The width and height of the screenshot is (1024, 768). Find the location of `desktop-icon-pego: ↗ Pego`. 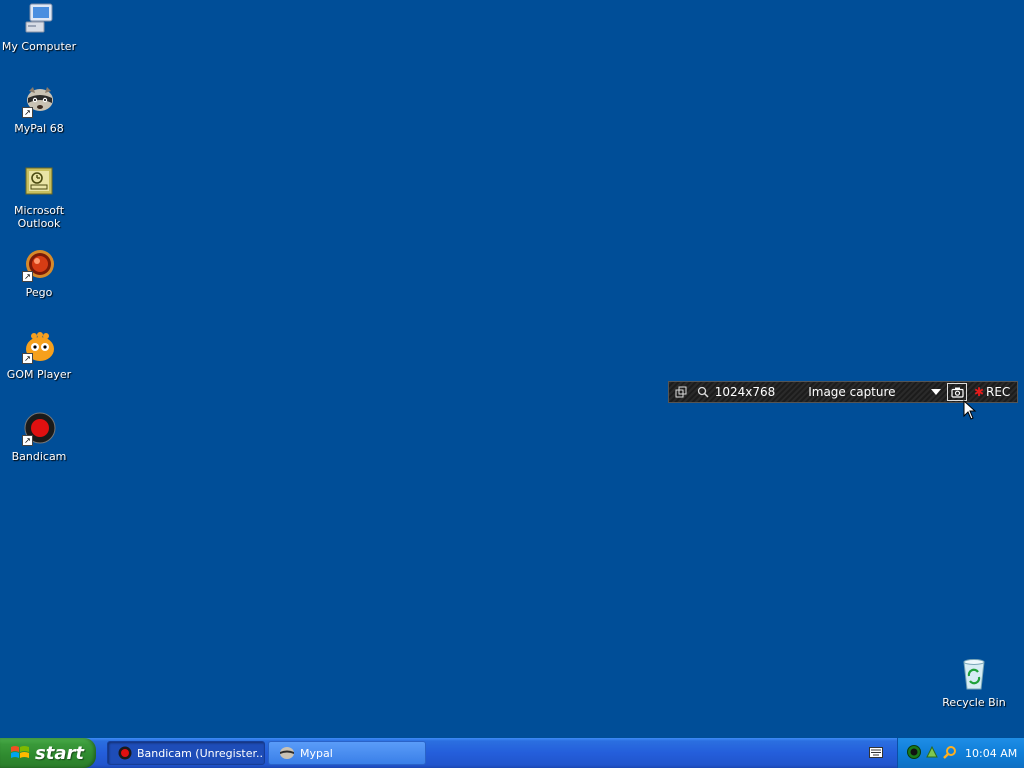

desktop-icon-pego: ↗ Pego is located at coordinates (39, 273).